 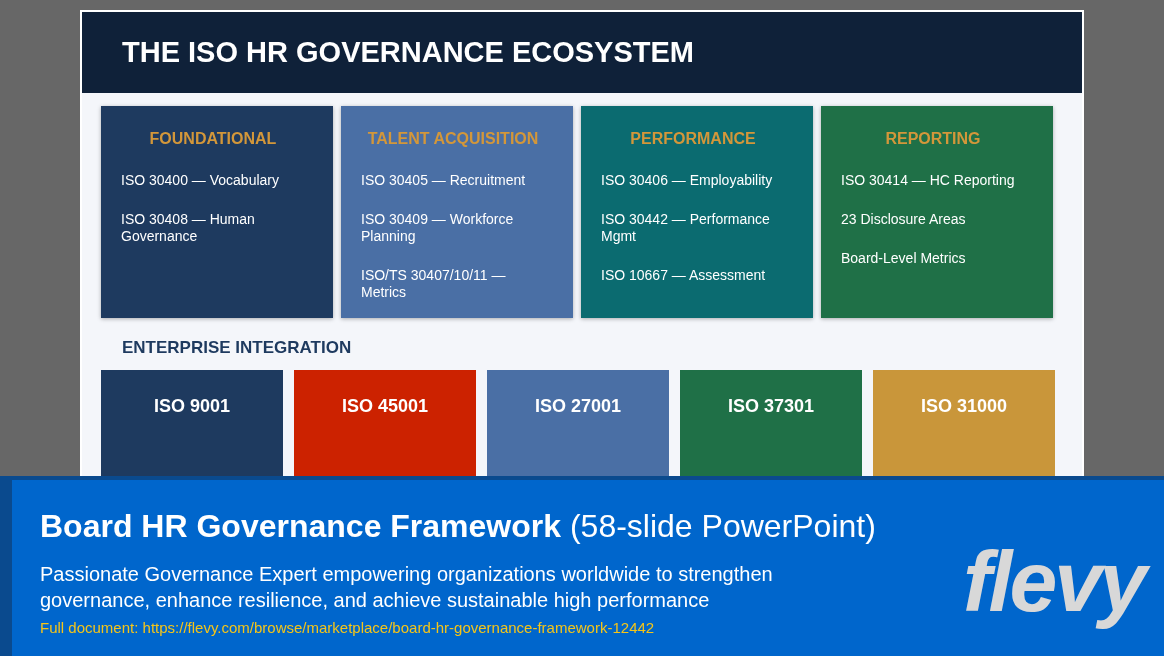 What do you see at coordinates (693, 139) in the screenshot?
I see `category-title: PERFORMANCE` at bounding box center [693, 139].